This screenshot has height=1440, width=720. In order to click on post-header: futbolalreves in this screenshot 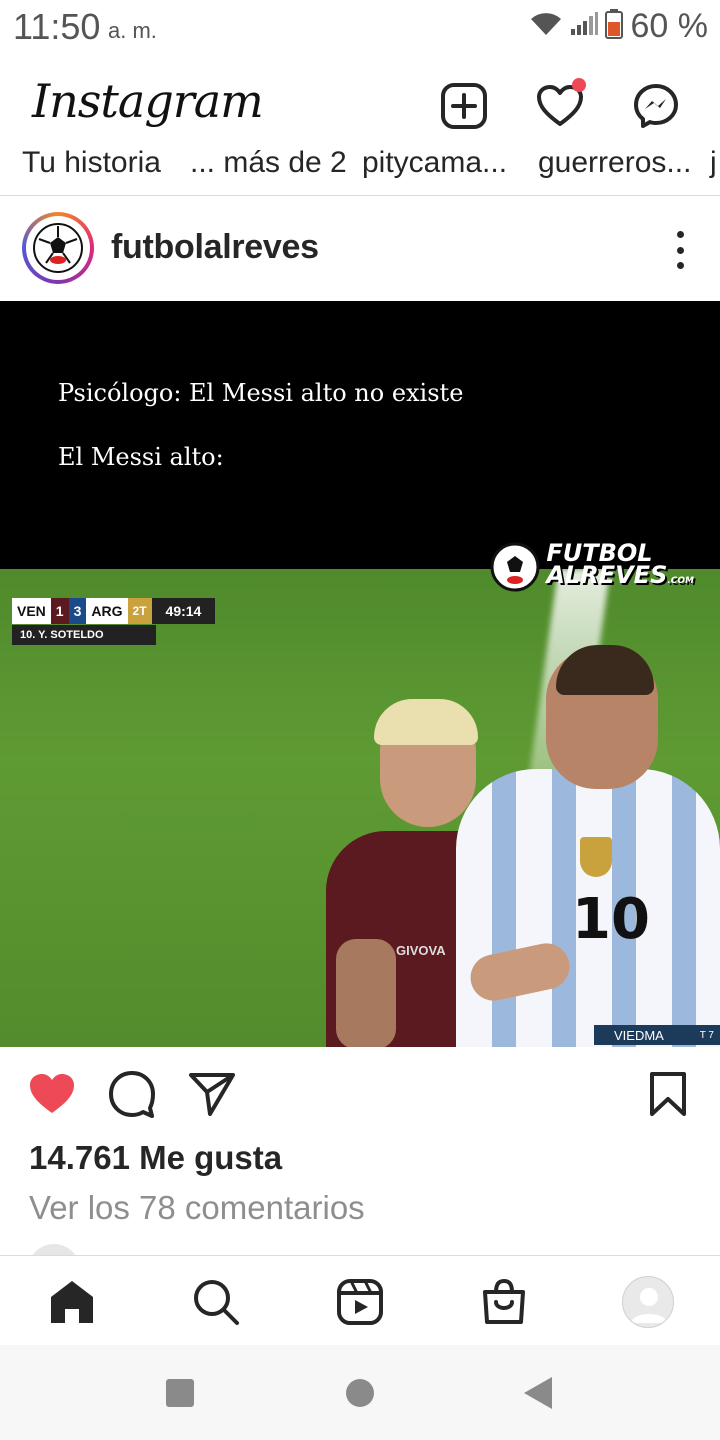, I will do `click(360, 249)`.